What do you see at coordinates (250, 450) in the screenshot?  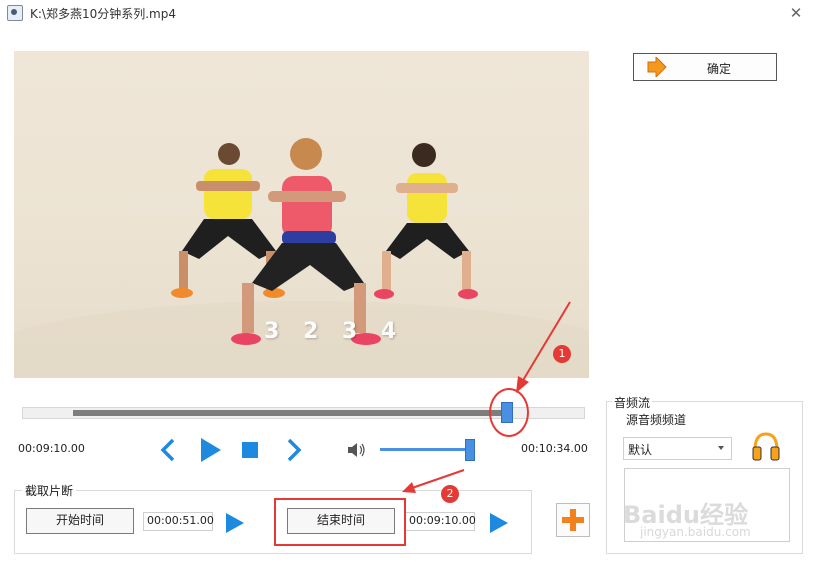 I see `stop-button` at bounding box center [250, 450].